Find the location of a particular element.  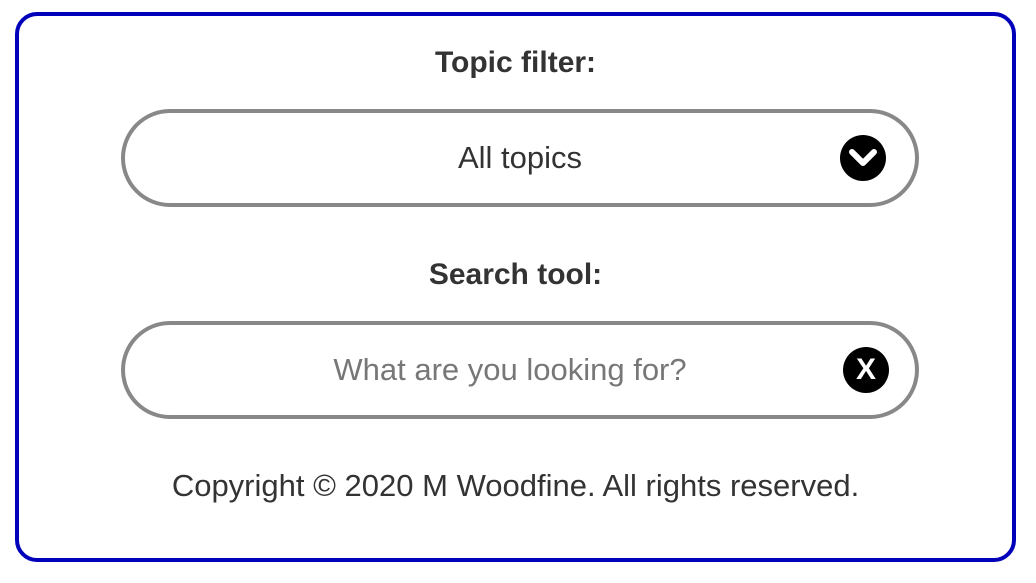

clear-icon: X is located at coordinates (865, 369).